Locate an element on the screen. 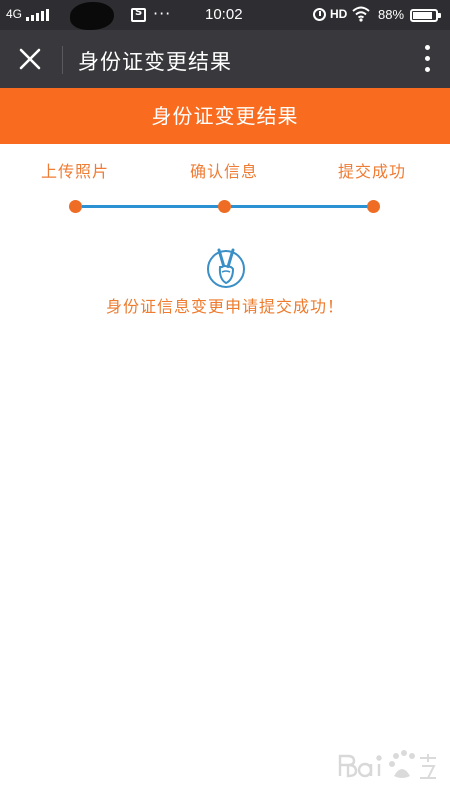 This screenshot has width=450, height=800. step-confirm-info: 确认信息 is located at coordinates (224, 171).